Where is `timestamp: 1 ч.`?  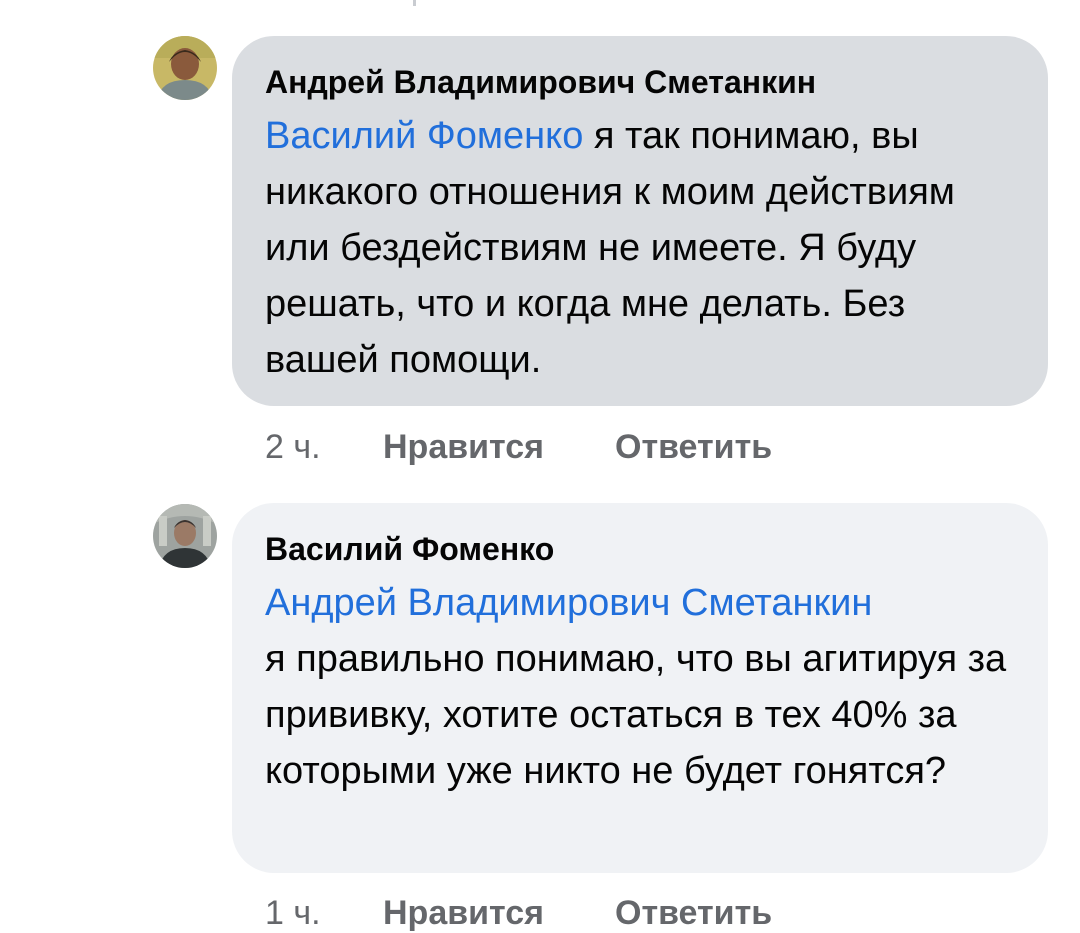
timestamp: 1 ч. is located at coordinates (324, 913).